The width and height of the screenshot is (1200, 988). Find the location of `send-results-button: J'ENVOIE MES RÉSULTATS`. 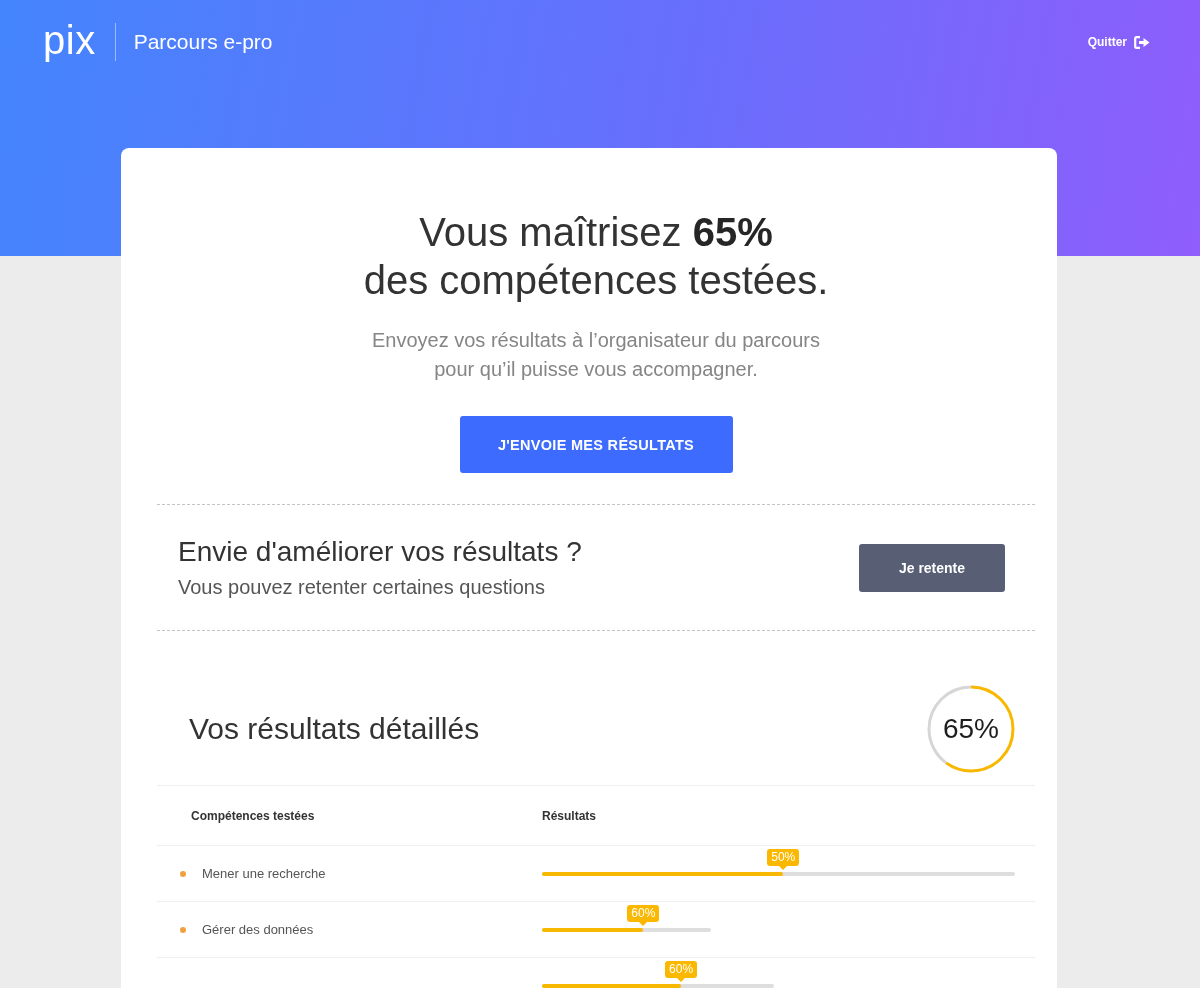

send-results-button: J'ENVOIE MES RÉSULTATS is located at coordinates (596, 444).